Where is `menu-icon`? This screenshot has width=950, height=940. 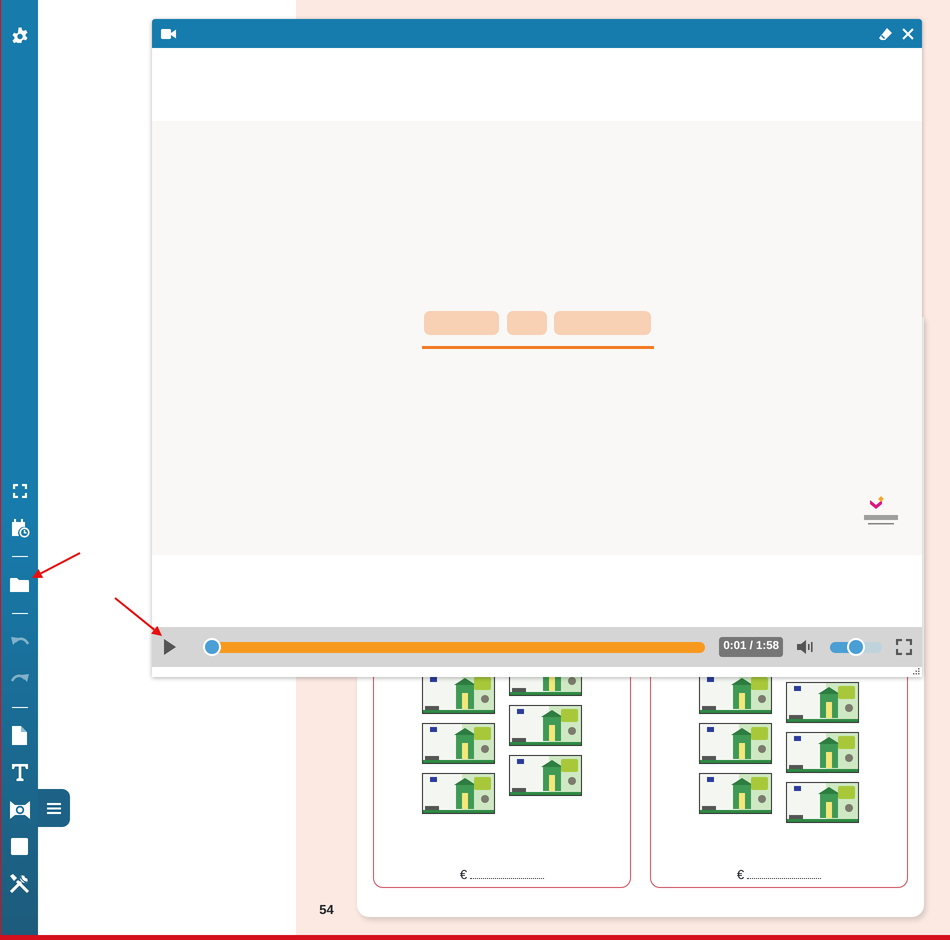 menu-icon is located at coordinates (54, 808).